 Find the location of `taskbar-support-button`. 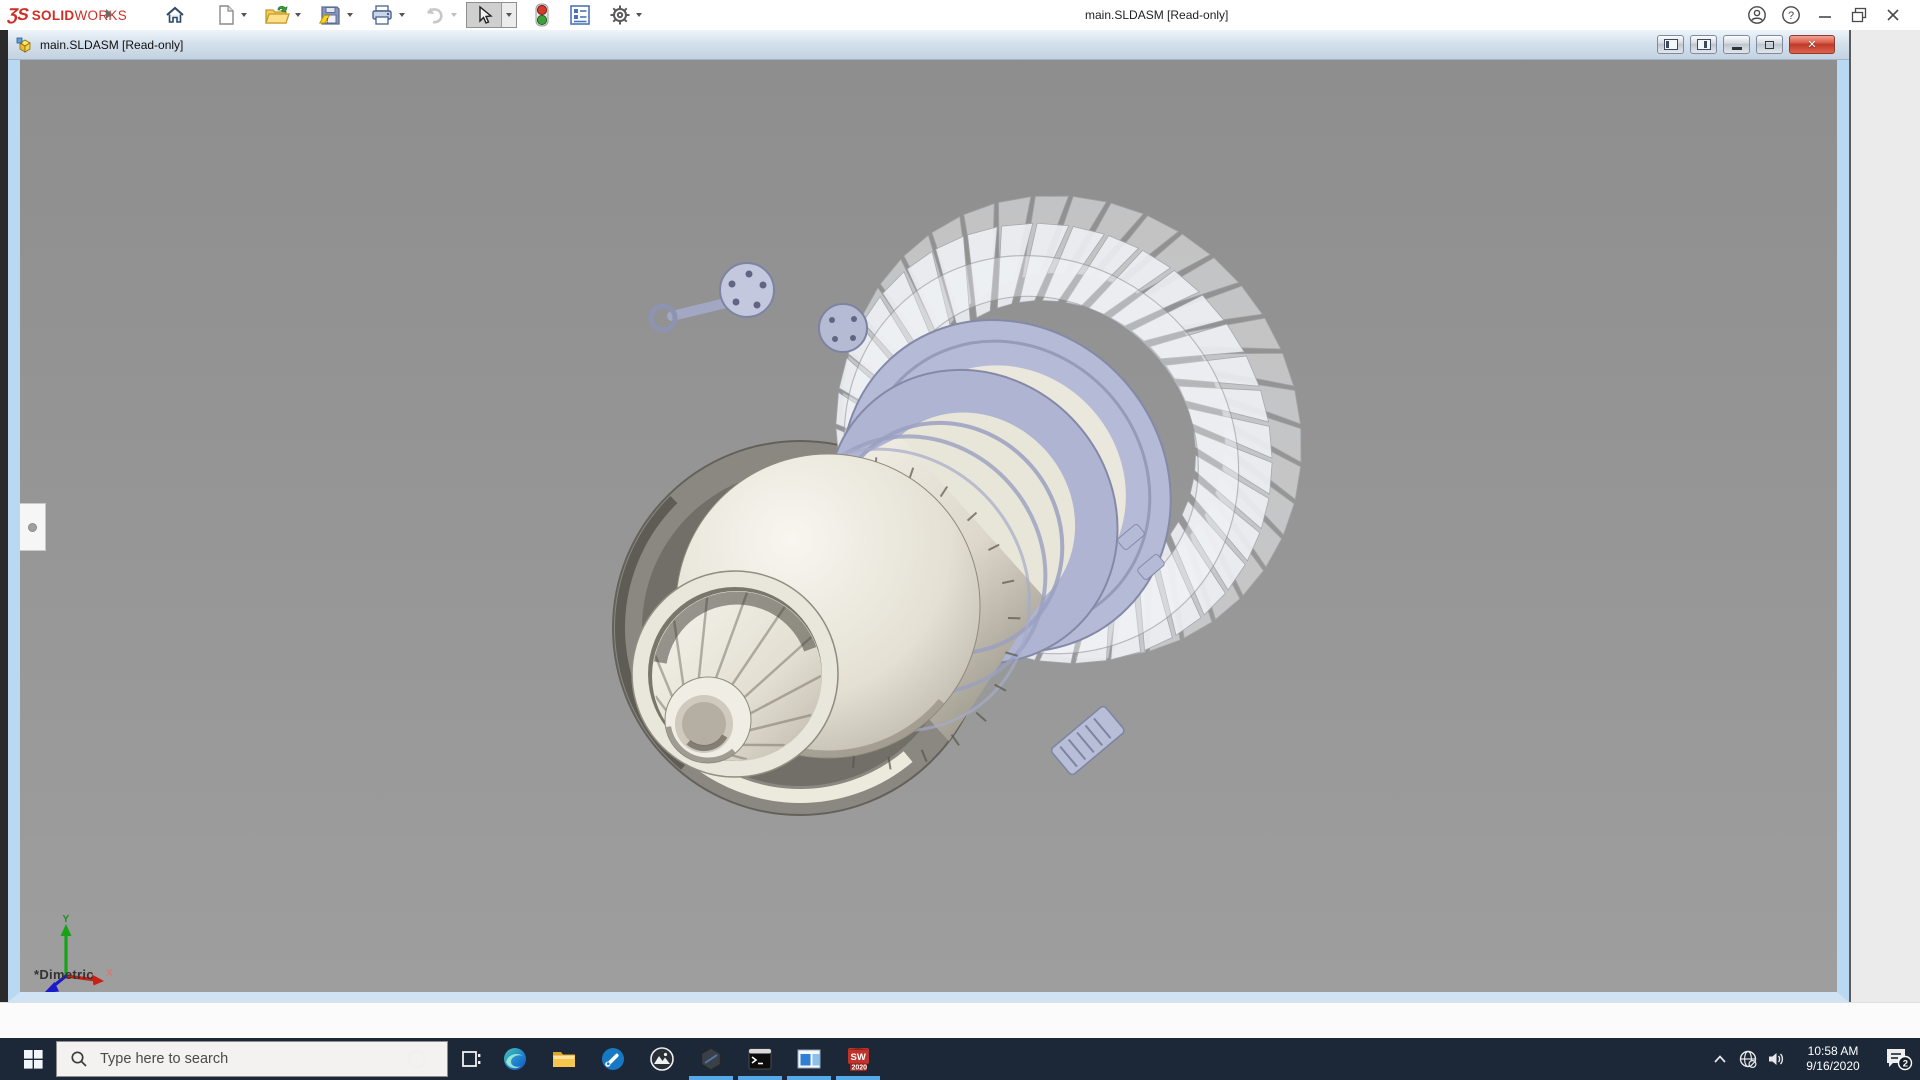

taskbar-support-button is located at coordinates (613, 1059).